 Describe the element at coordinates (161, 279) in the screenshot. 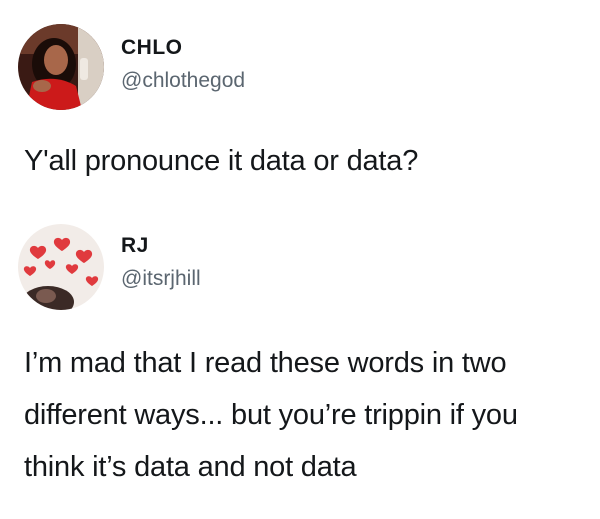

I see `user-handle: @itsrjhill` at that location.